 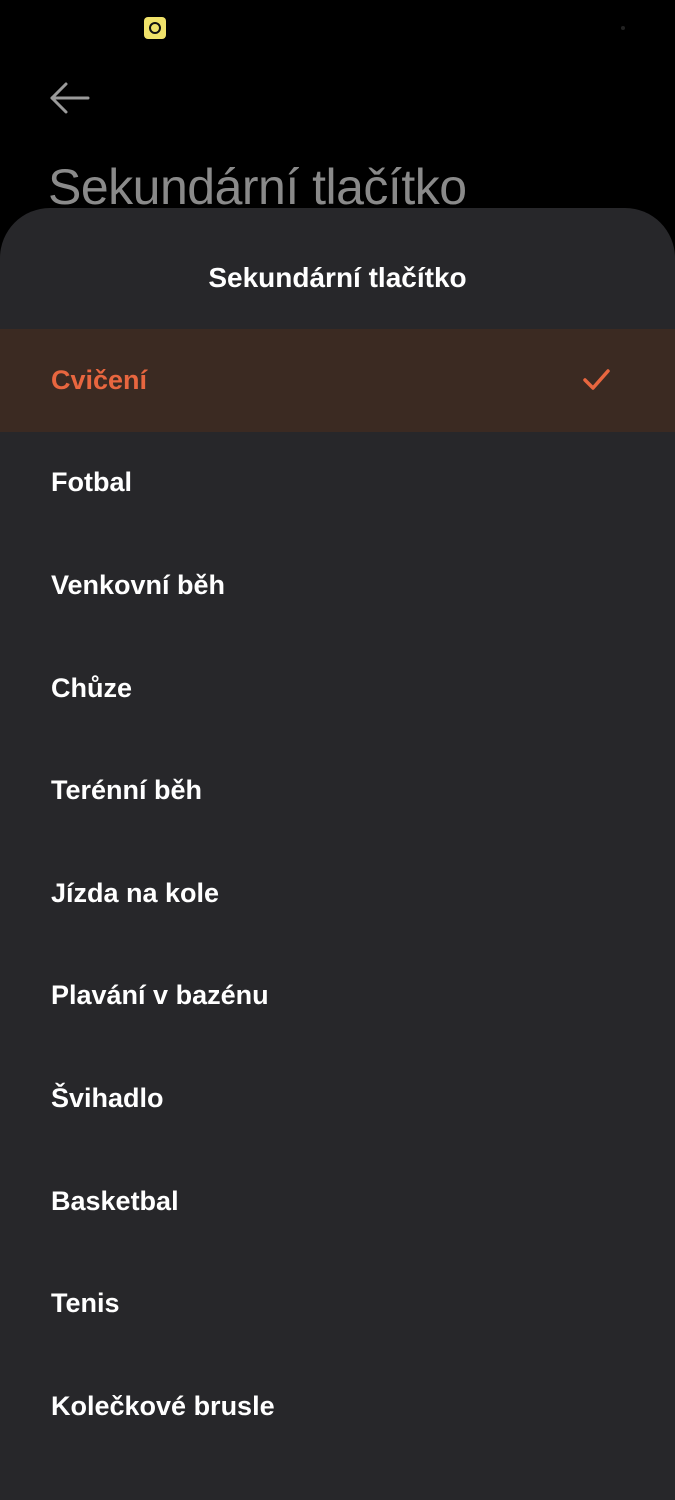 What do you see at coordinates (107, 1097) in the screenshot?
I see `option-label: Švihadlo` at bounding box center [107, 1097].